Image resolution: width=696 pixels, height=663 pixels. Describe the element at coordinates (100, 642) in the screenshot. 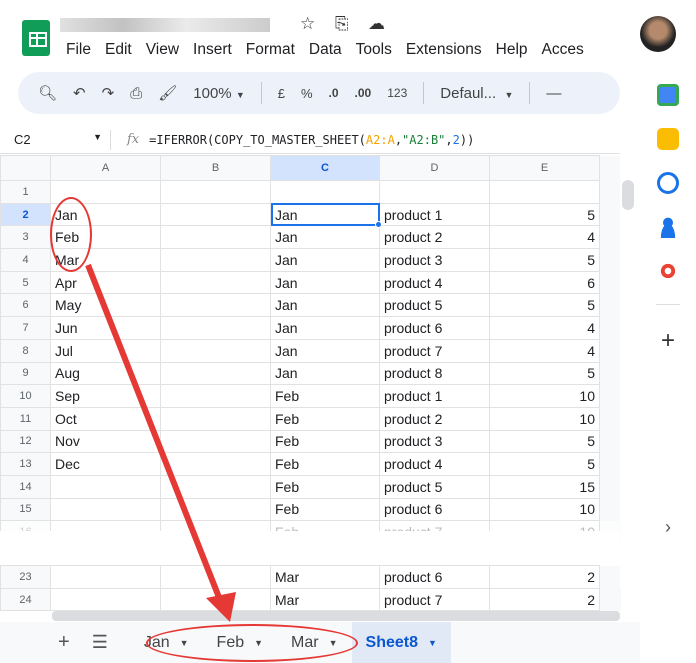

I see `all-sheets-icon: ☰` at that location.